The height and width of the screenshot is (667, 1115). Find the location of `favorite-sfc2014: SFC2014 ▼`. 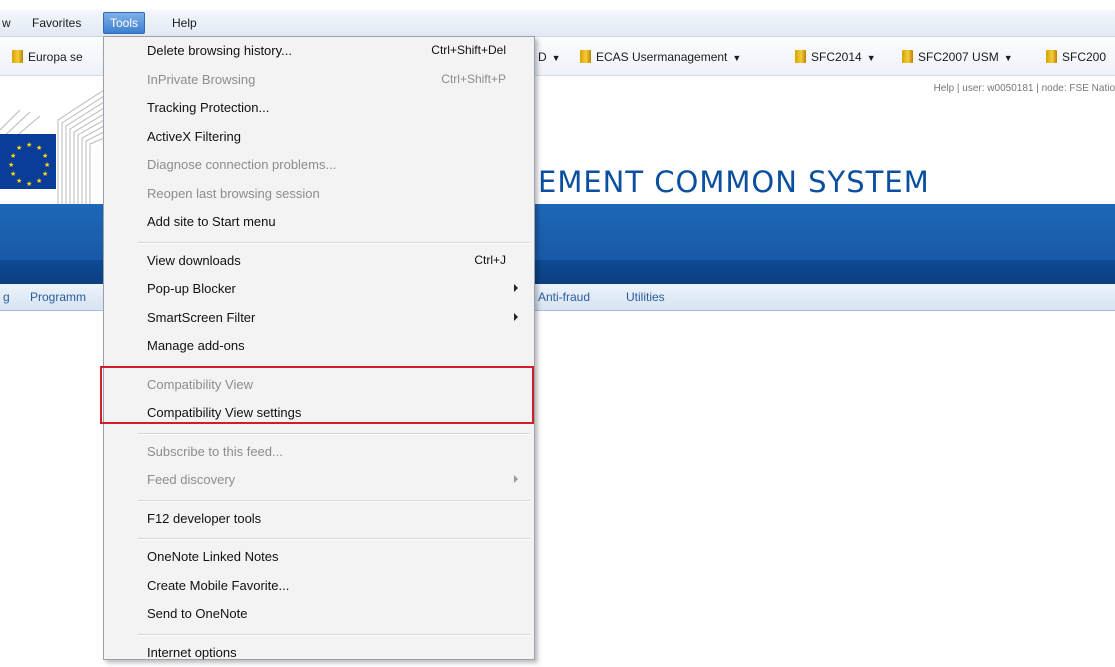

favorite-sfc2014: SFC2014 ▼ is located at coordinates (835, 57).